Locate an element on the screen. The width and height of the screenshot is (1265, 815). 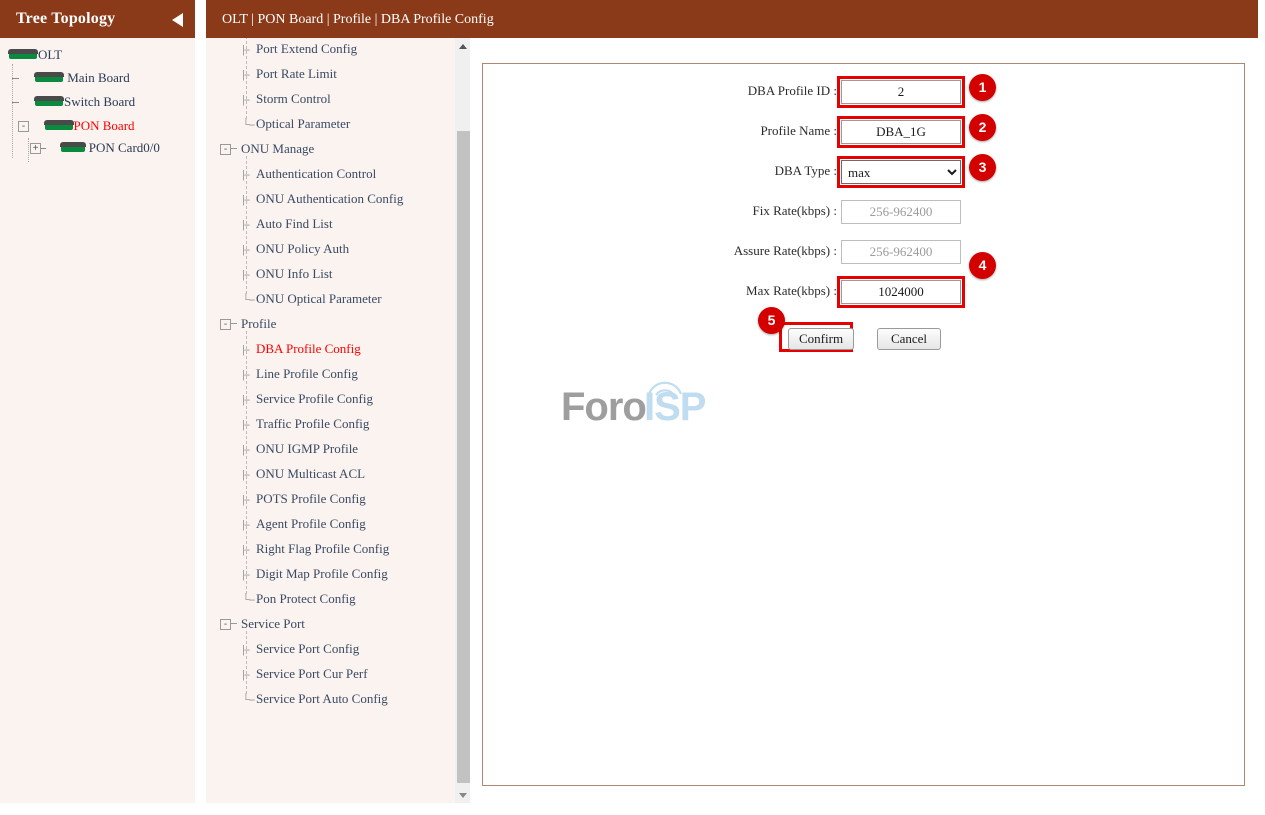
nav-item-onu-info-list: |-- ONU Info List is located at coordinates (287, 273).